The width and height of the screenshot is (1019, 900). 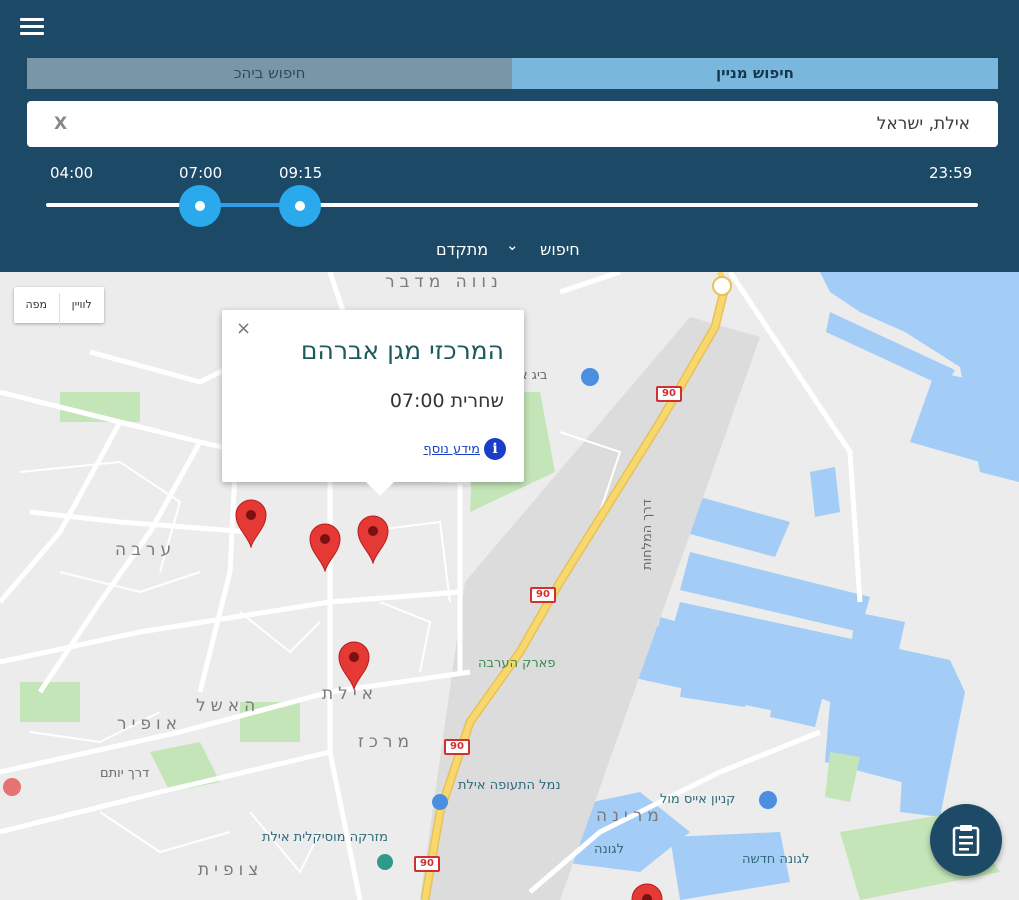 I want to click on hamburger-menu-icon, so click(x=32, y=28).